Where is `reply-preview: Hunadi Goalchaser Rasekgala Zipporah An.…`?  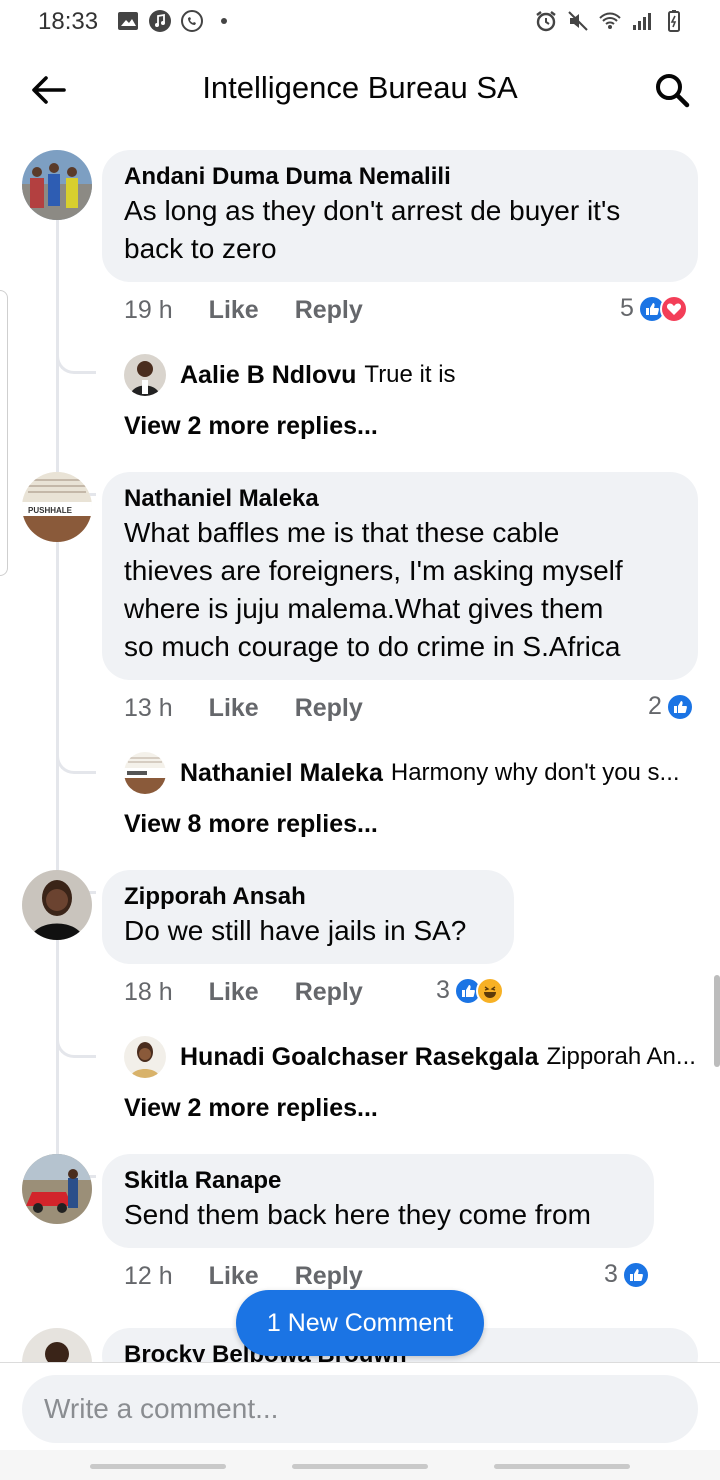
reply-preview: Hunadi Goalchaser Rasekgala Zipporah An.… is located at coordinates (410, 1057).